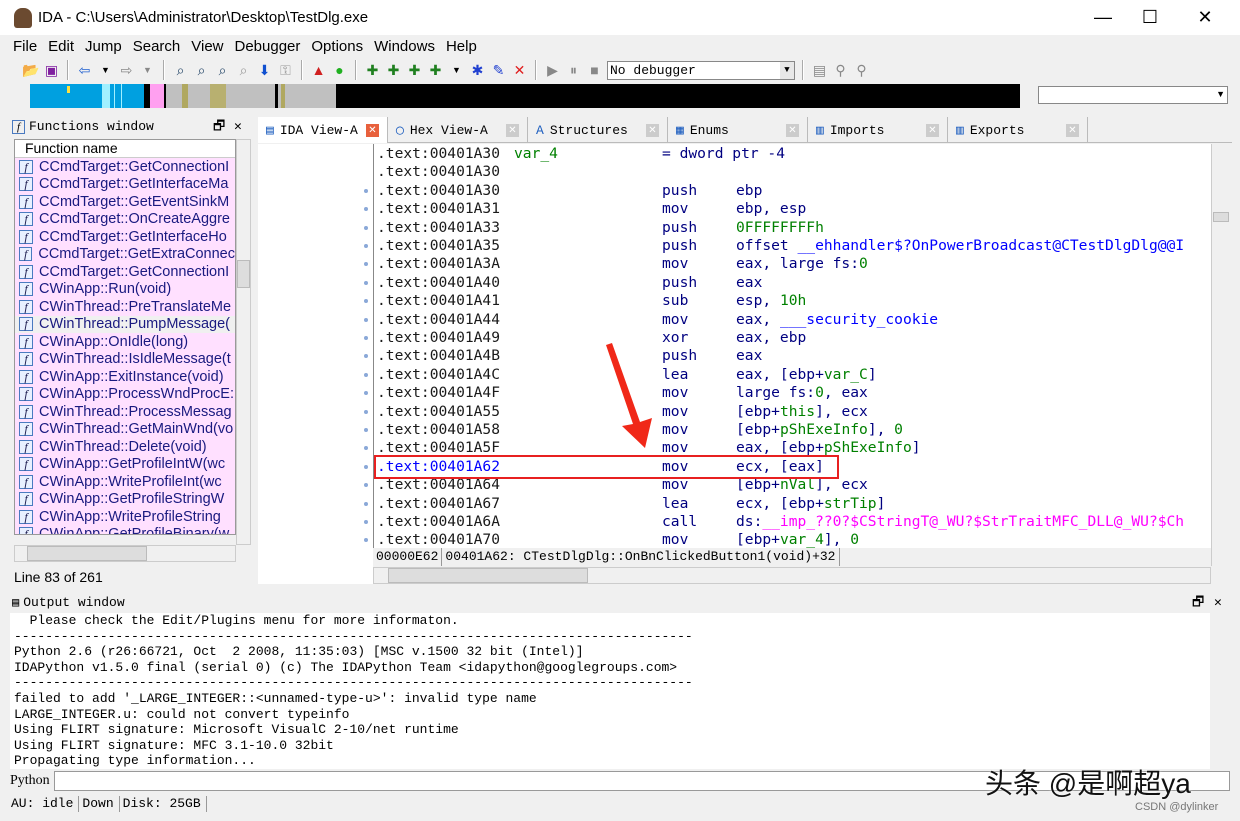 Image resolution: width=1240 pixels, height=821 pixels. Describe the element at coordinates (125, 237) in the screenshot. I see `function-list-item: f CCmdTarget::GetInterfaceHo` at that location.